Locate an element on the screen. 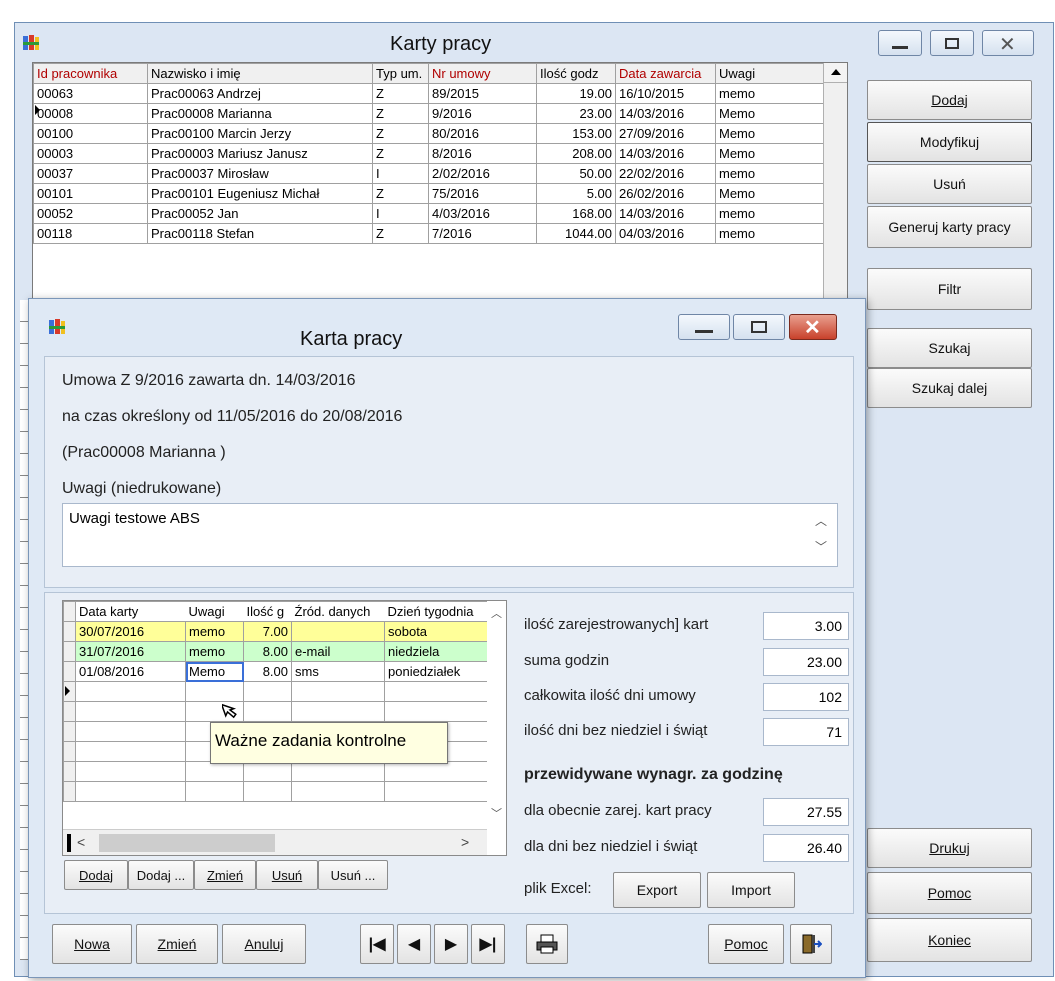  card-edit-button: Zmień is located at coordinates (225, 875).